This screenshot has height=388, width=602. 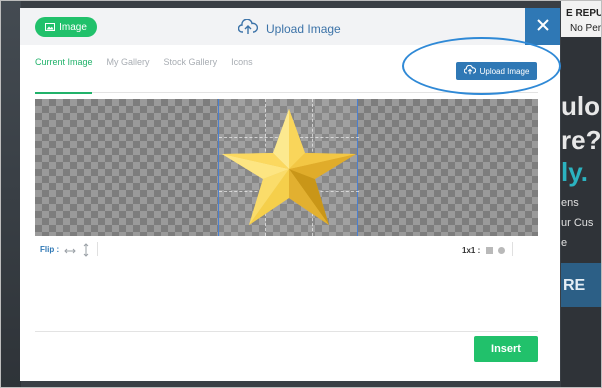 I want to click on flip-label: Flip :, so click(x=50, y=249).